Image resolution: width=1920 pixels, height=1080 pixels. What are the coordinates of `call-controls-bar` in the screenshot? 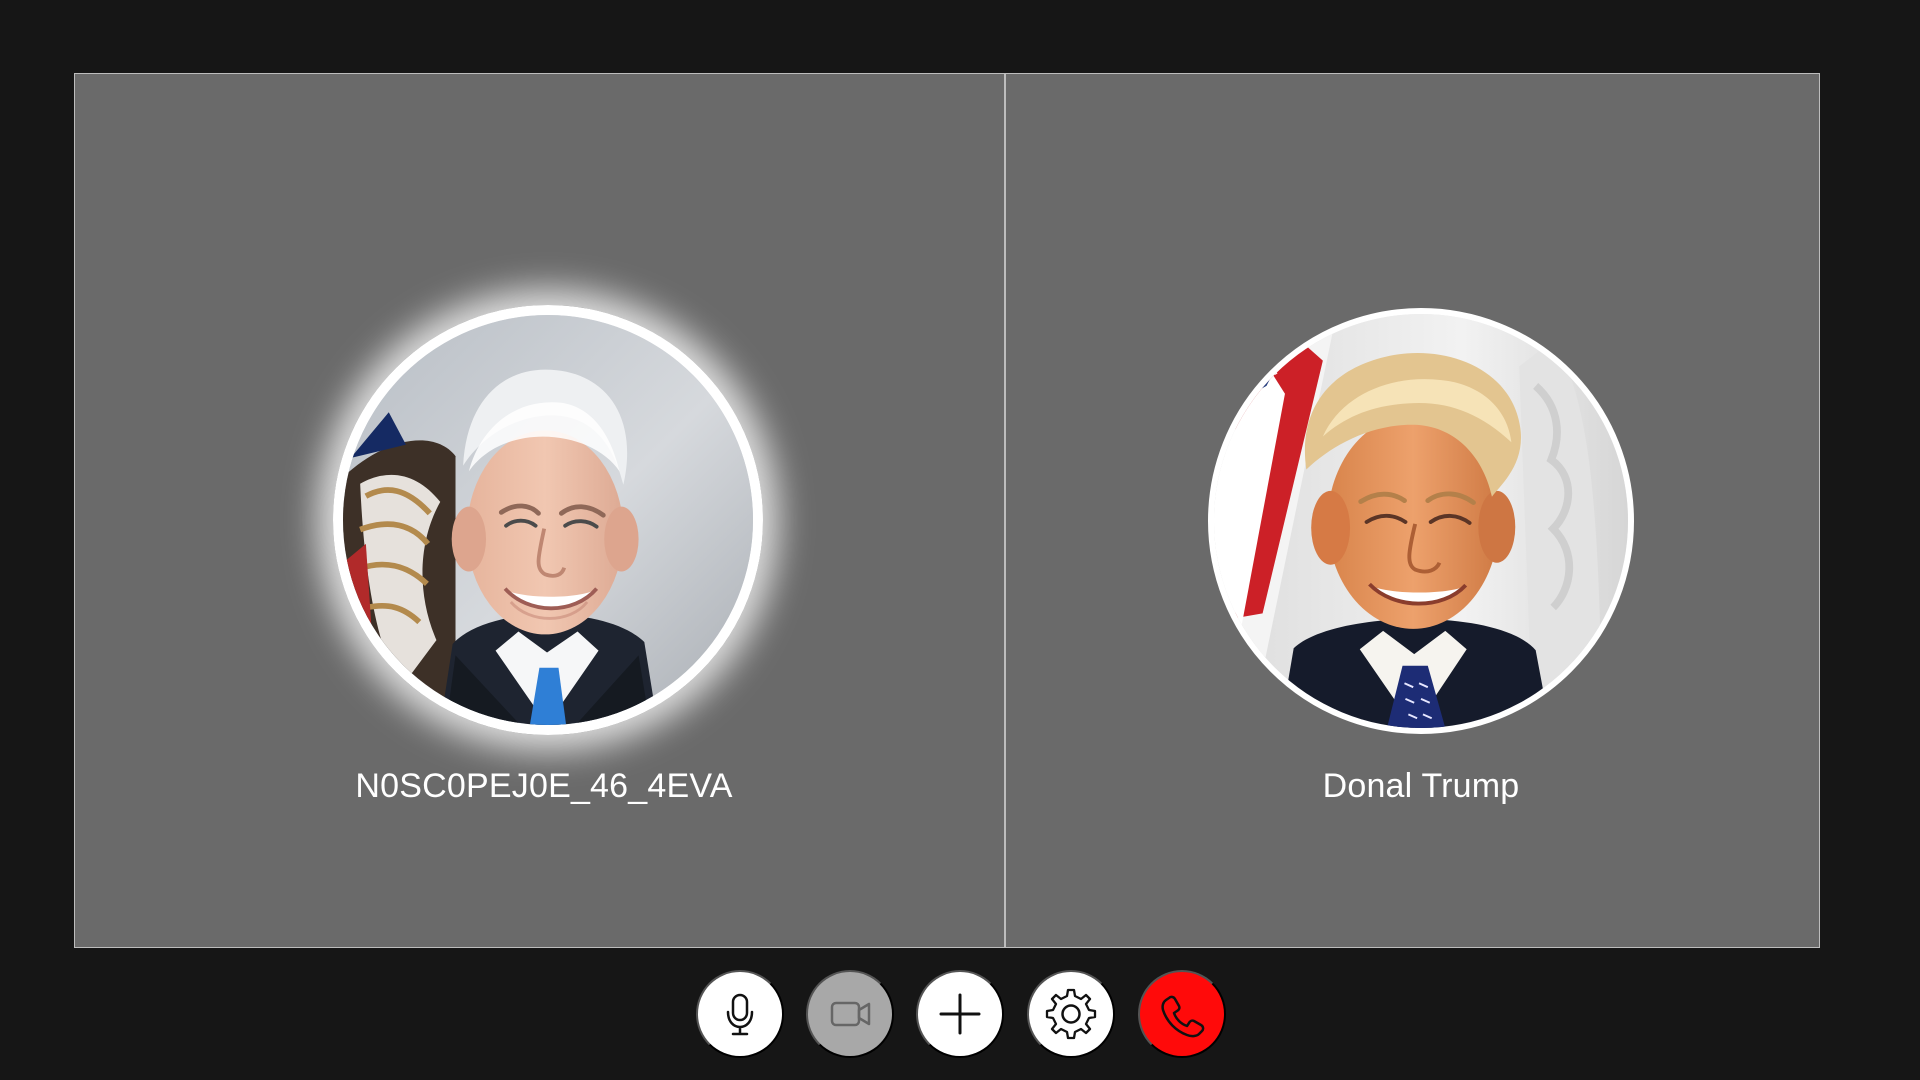 It's located at (960, 1014).